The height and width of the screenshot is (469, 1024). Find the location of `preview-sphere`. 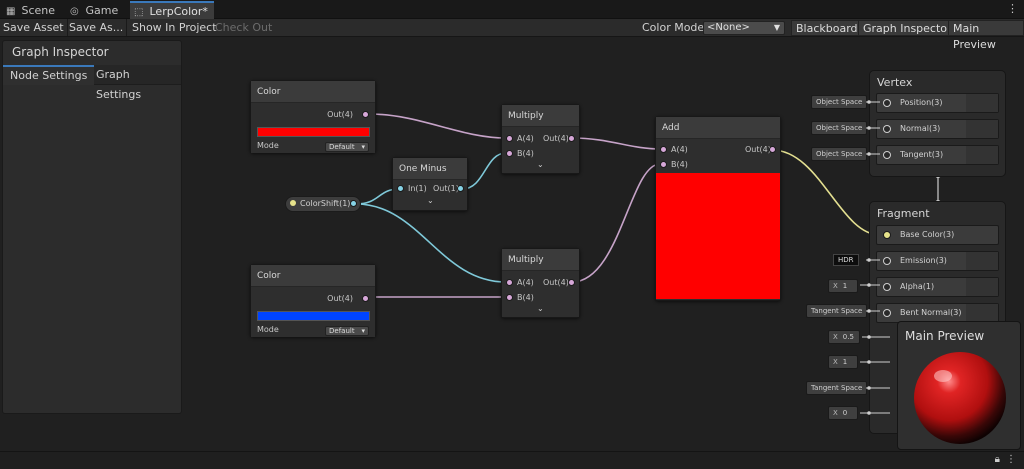

preview-sphere is located at coordinates (960, 398).